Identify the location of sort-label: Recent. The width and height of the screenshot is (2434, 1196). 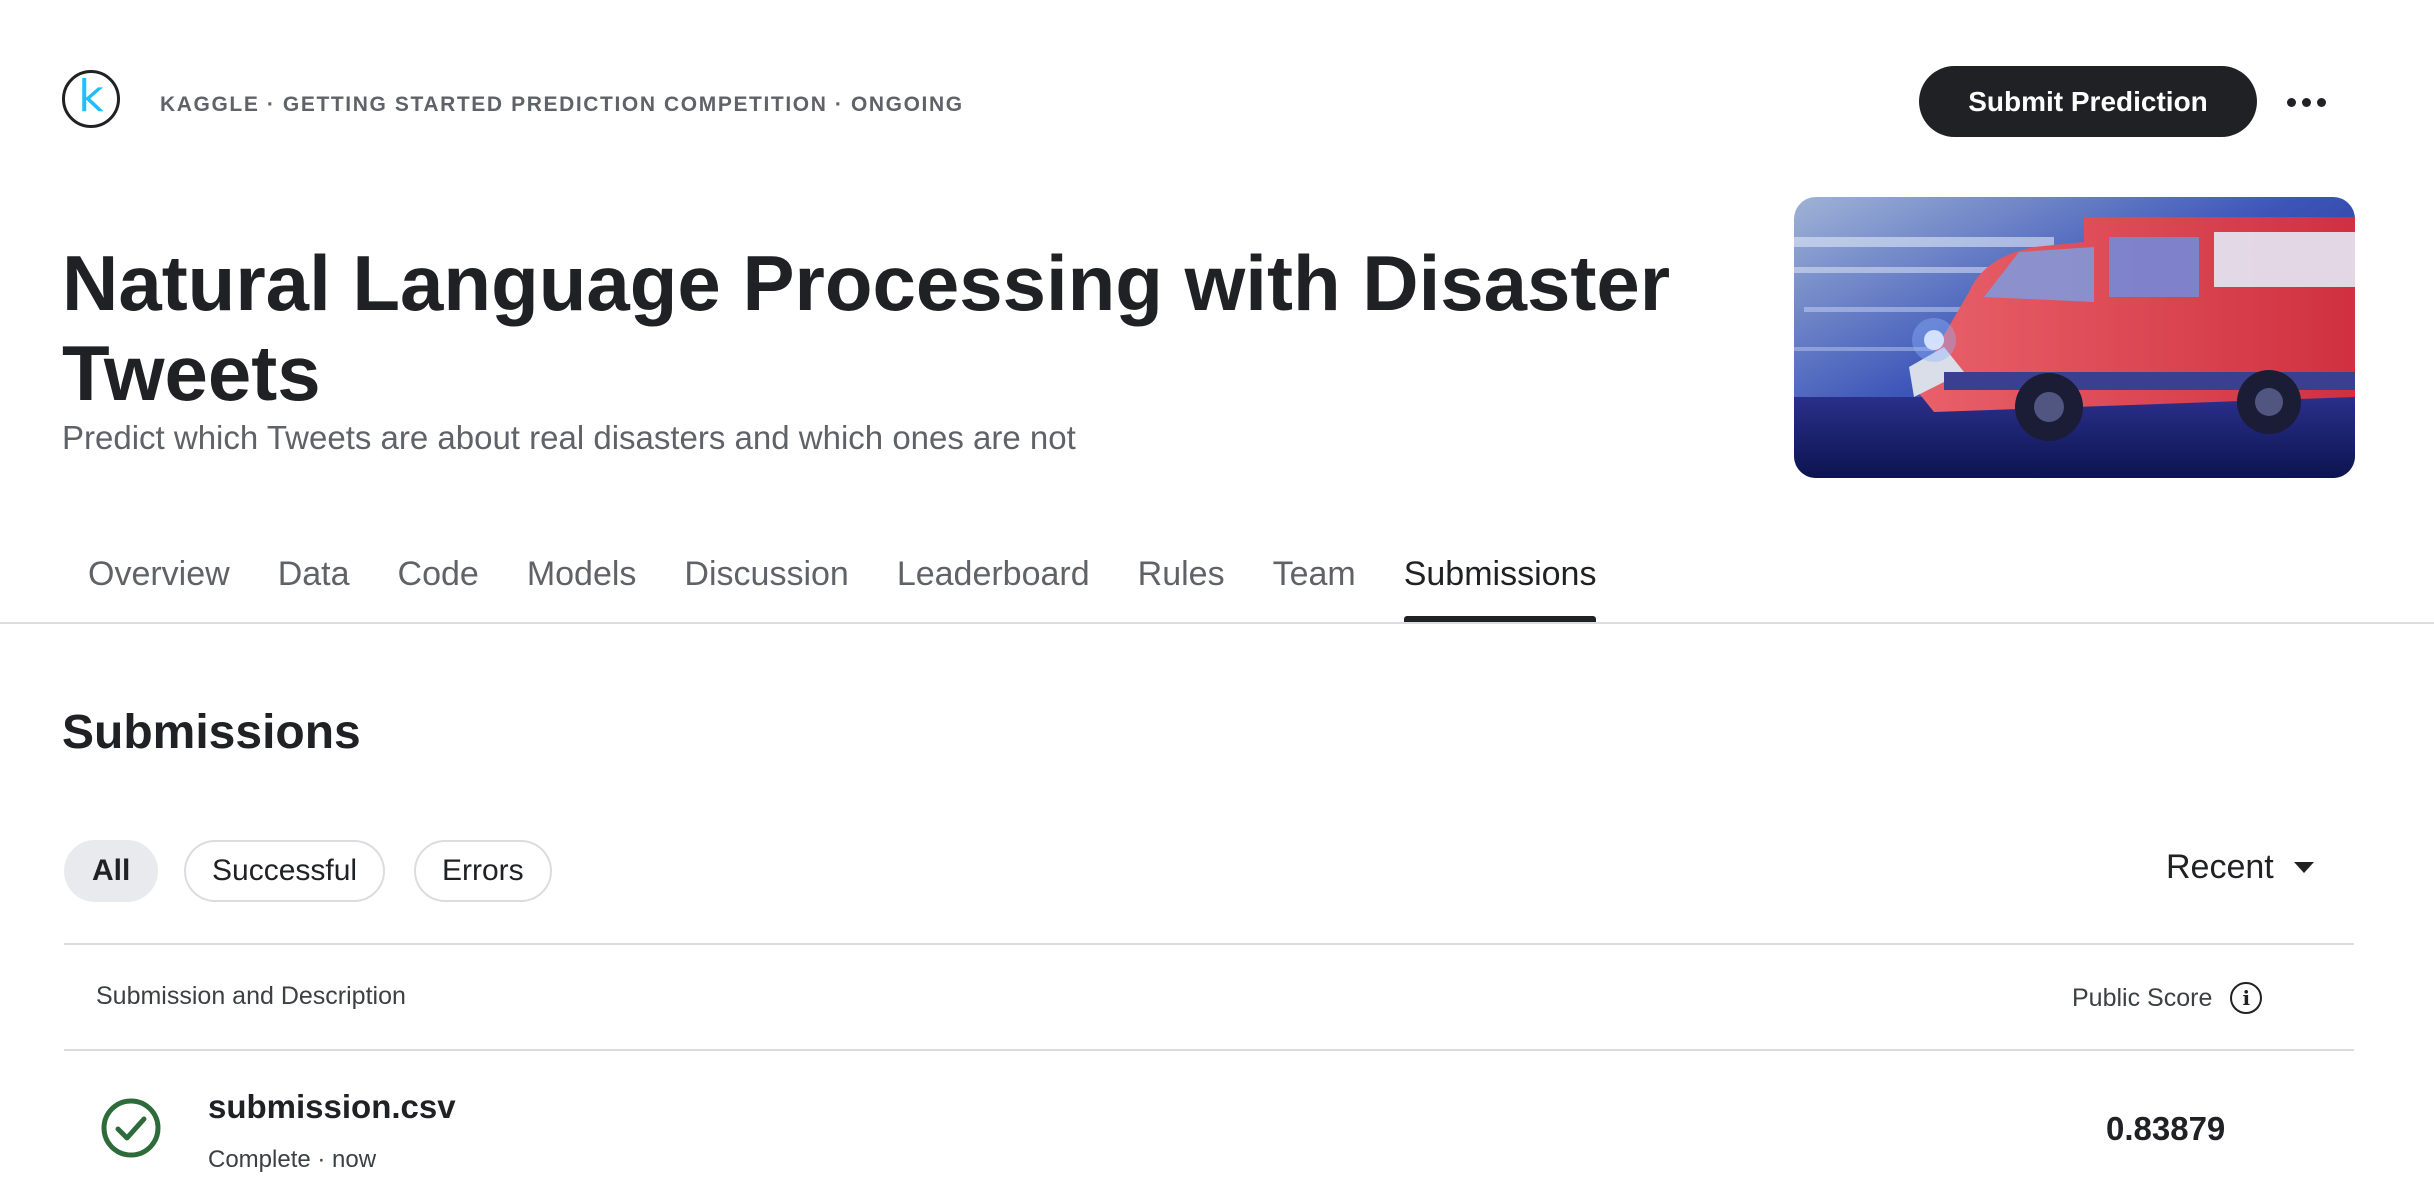
(2220, 867).